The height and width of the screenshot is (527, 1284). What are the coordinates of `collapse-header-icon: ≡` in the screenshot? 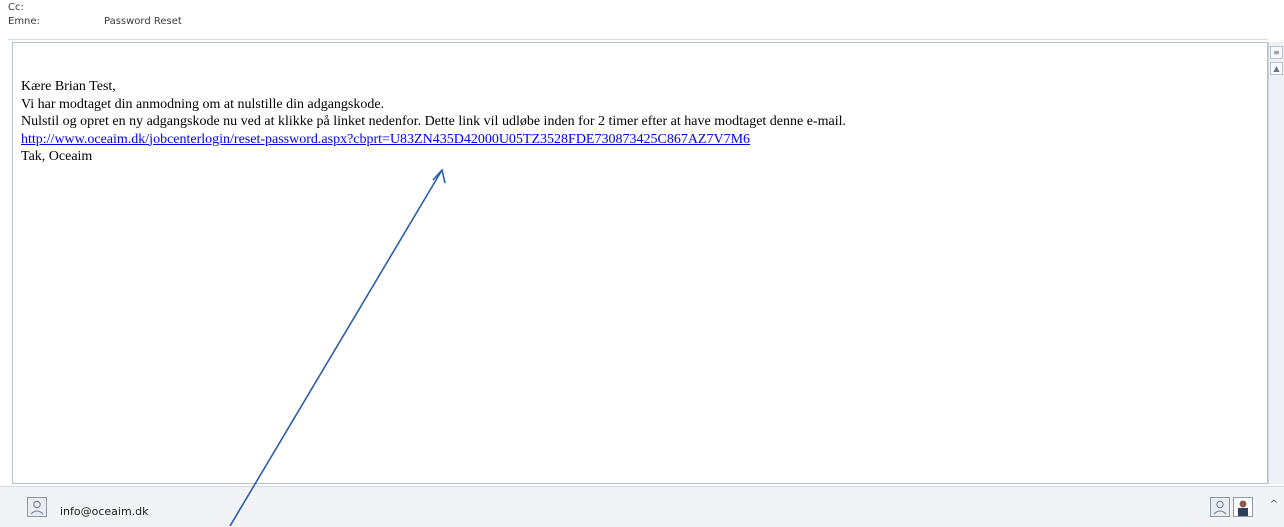 It's located at (1276, 52).